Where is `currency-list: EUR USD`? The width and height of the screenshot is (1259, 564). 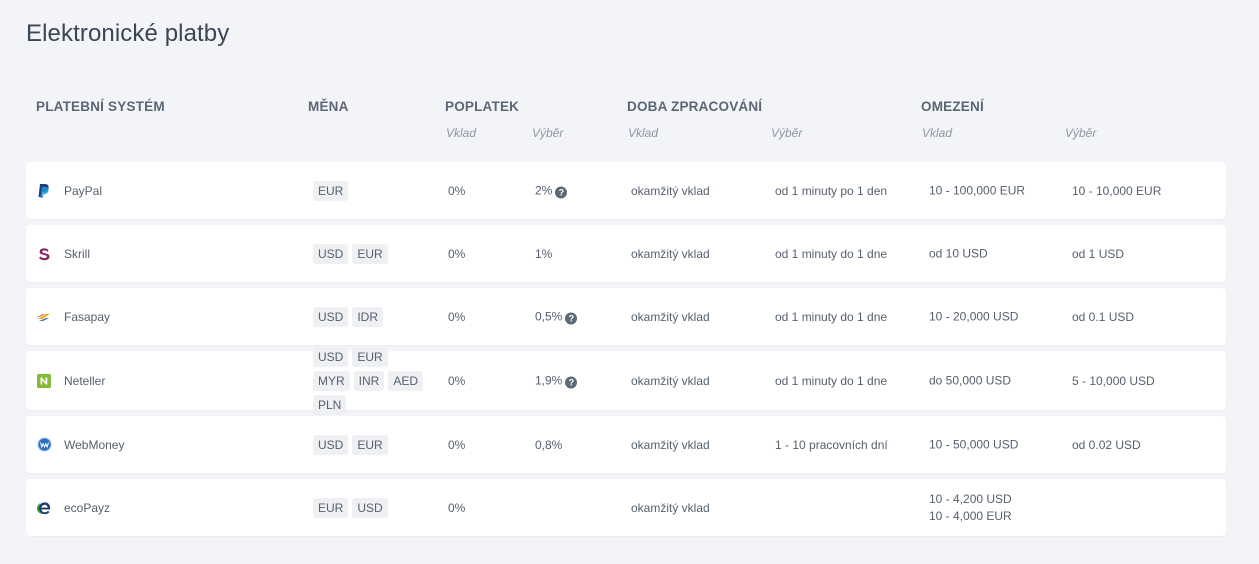
currency-list: EUR USD is located at coordinates (369, 507).